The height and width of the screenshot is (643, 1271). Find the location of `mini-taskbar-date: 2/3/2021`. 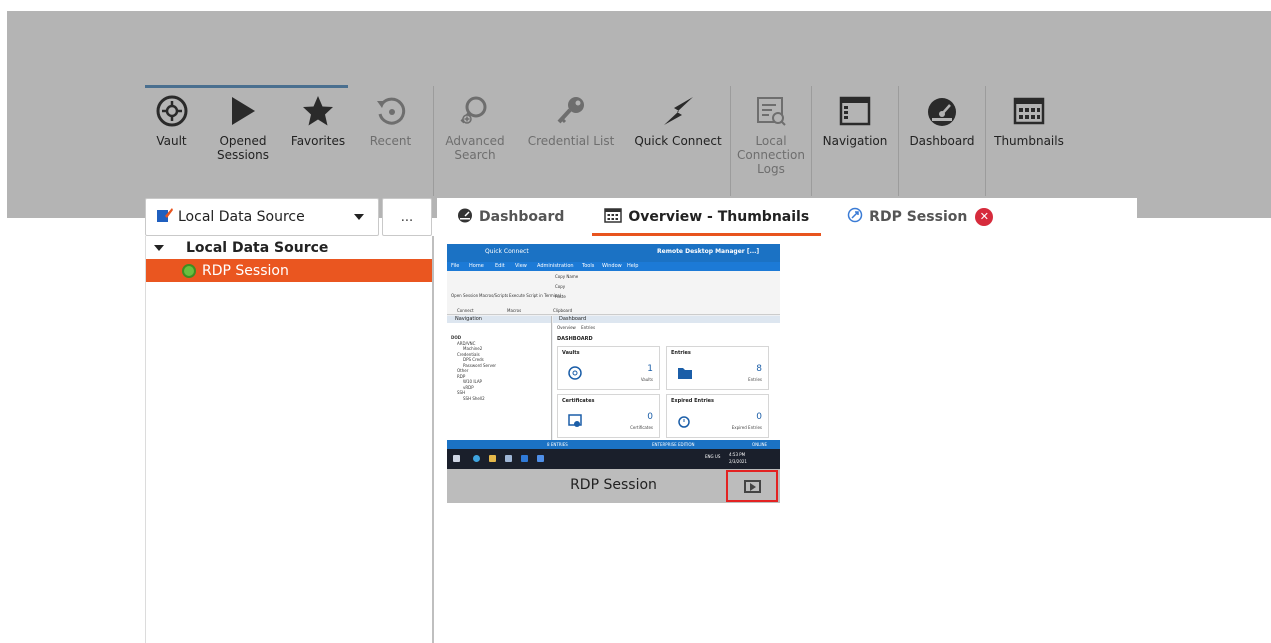

mini-taskbar-date: 2/3/2021 is located at coordinates (738, 461).